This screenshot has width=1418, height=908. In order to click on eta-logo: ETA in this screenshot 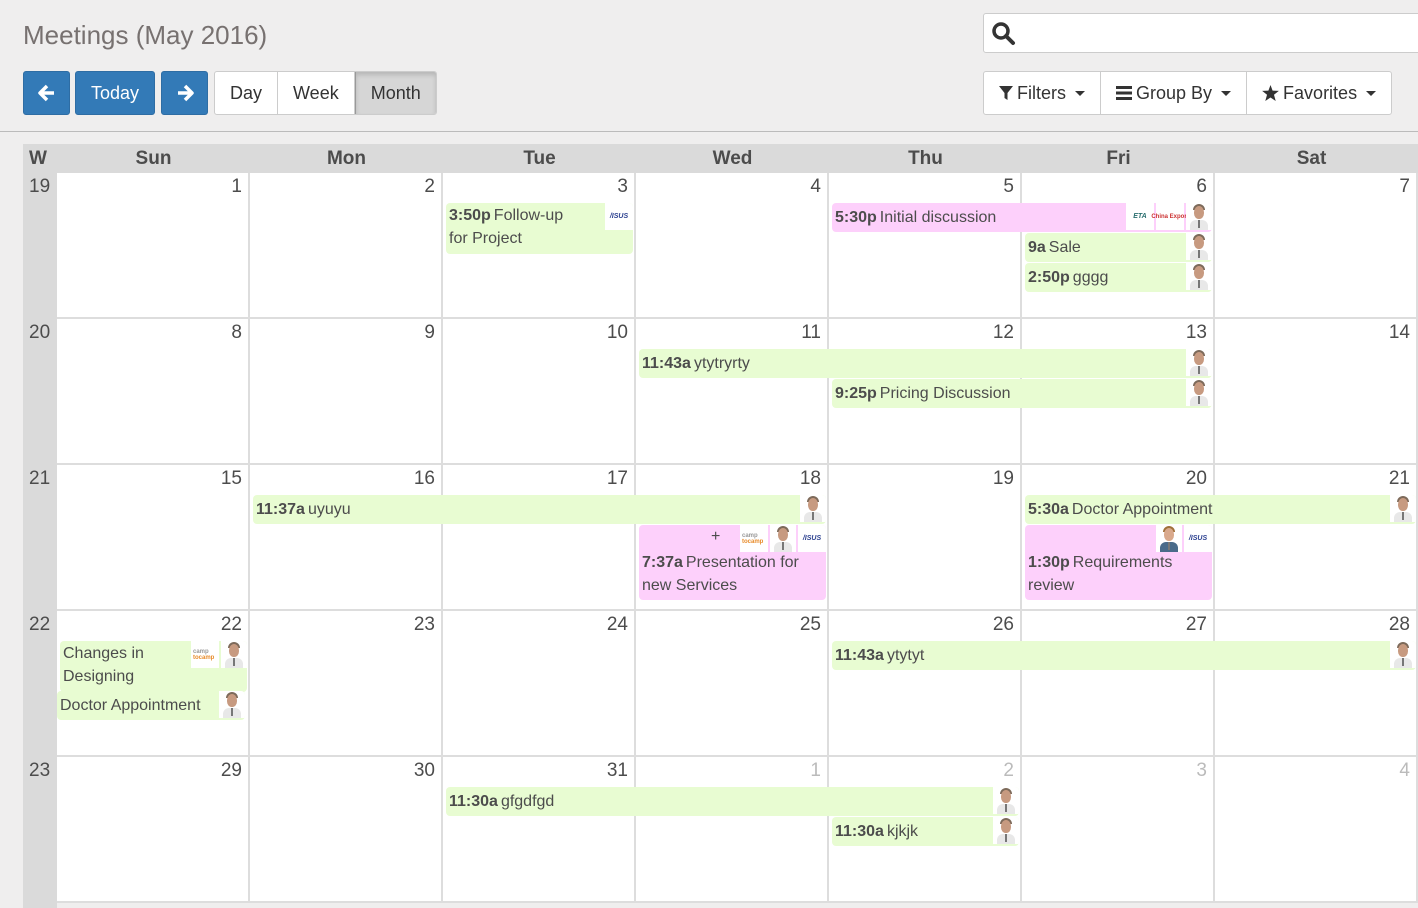, I will do `click(1140, 216)`.